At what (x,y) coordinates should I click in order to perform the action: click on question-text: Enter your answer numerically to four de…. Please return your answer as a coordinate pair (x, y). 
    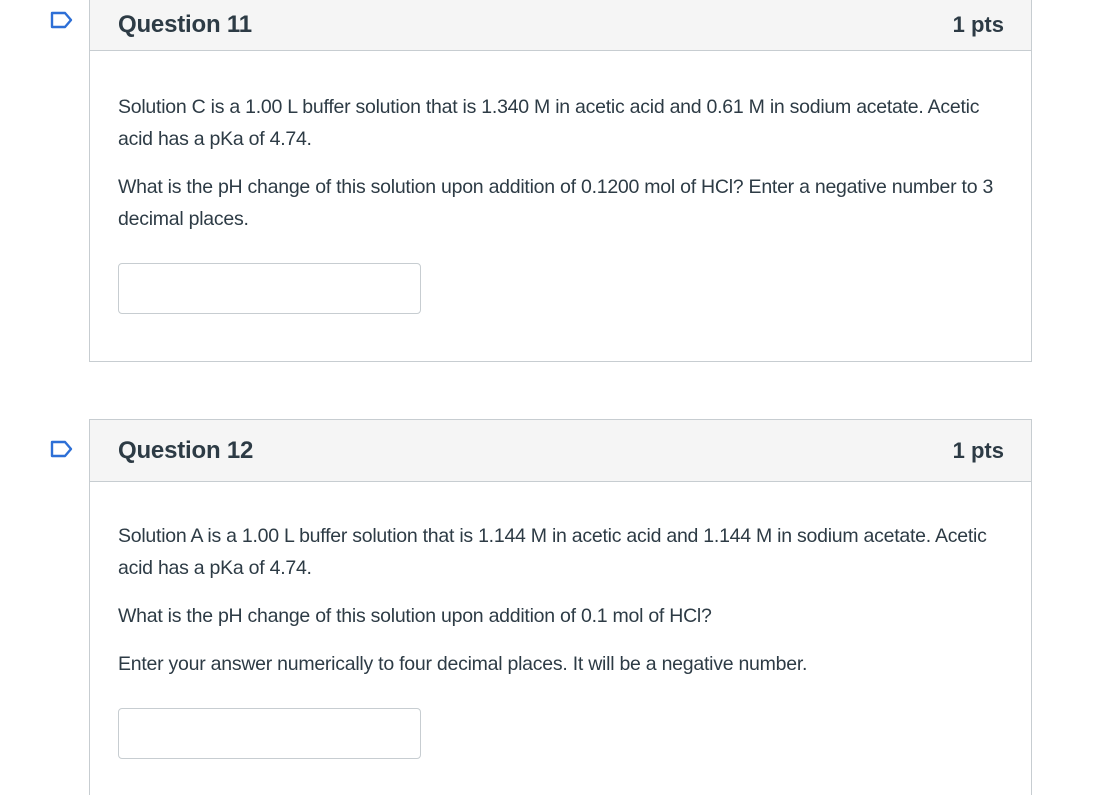
    Looking at the image, I should click on (463, 664).